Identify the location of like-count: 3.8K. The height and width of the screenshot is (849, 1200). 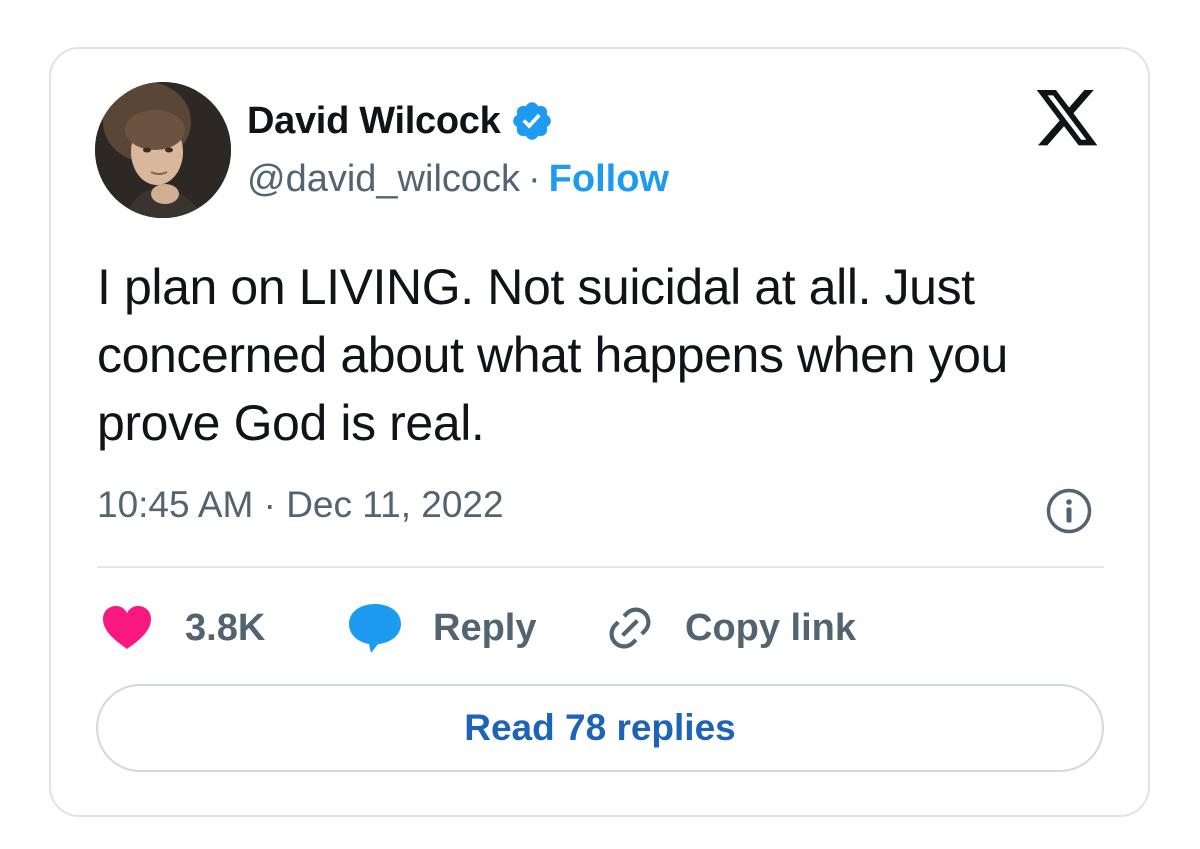
(225, 627).